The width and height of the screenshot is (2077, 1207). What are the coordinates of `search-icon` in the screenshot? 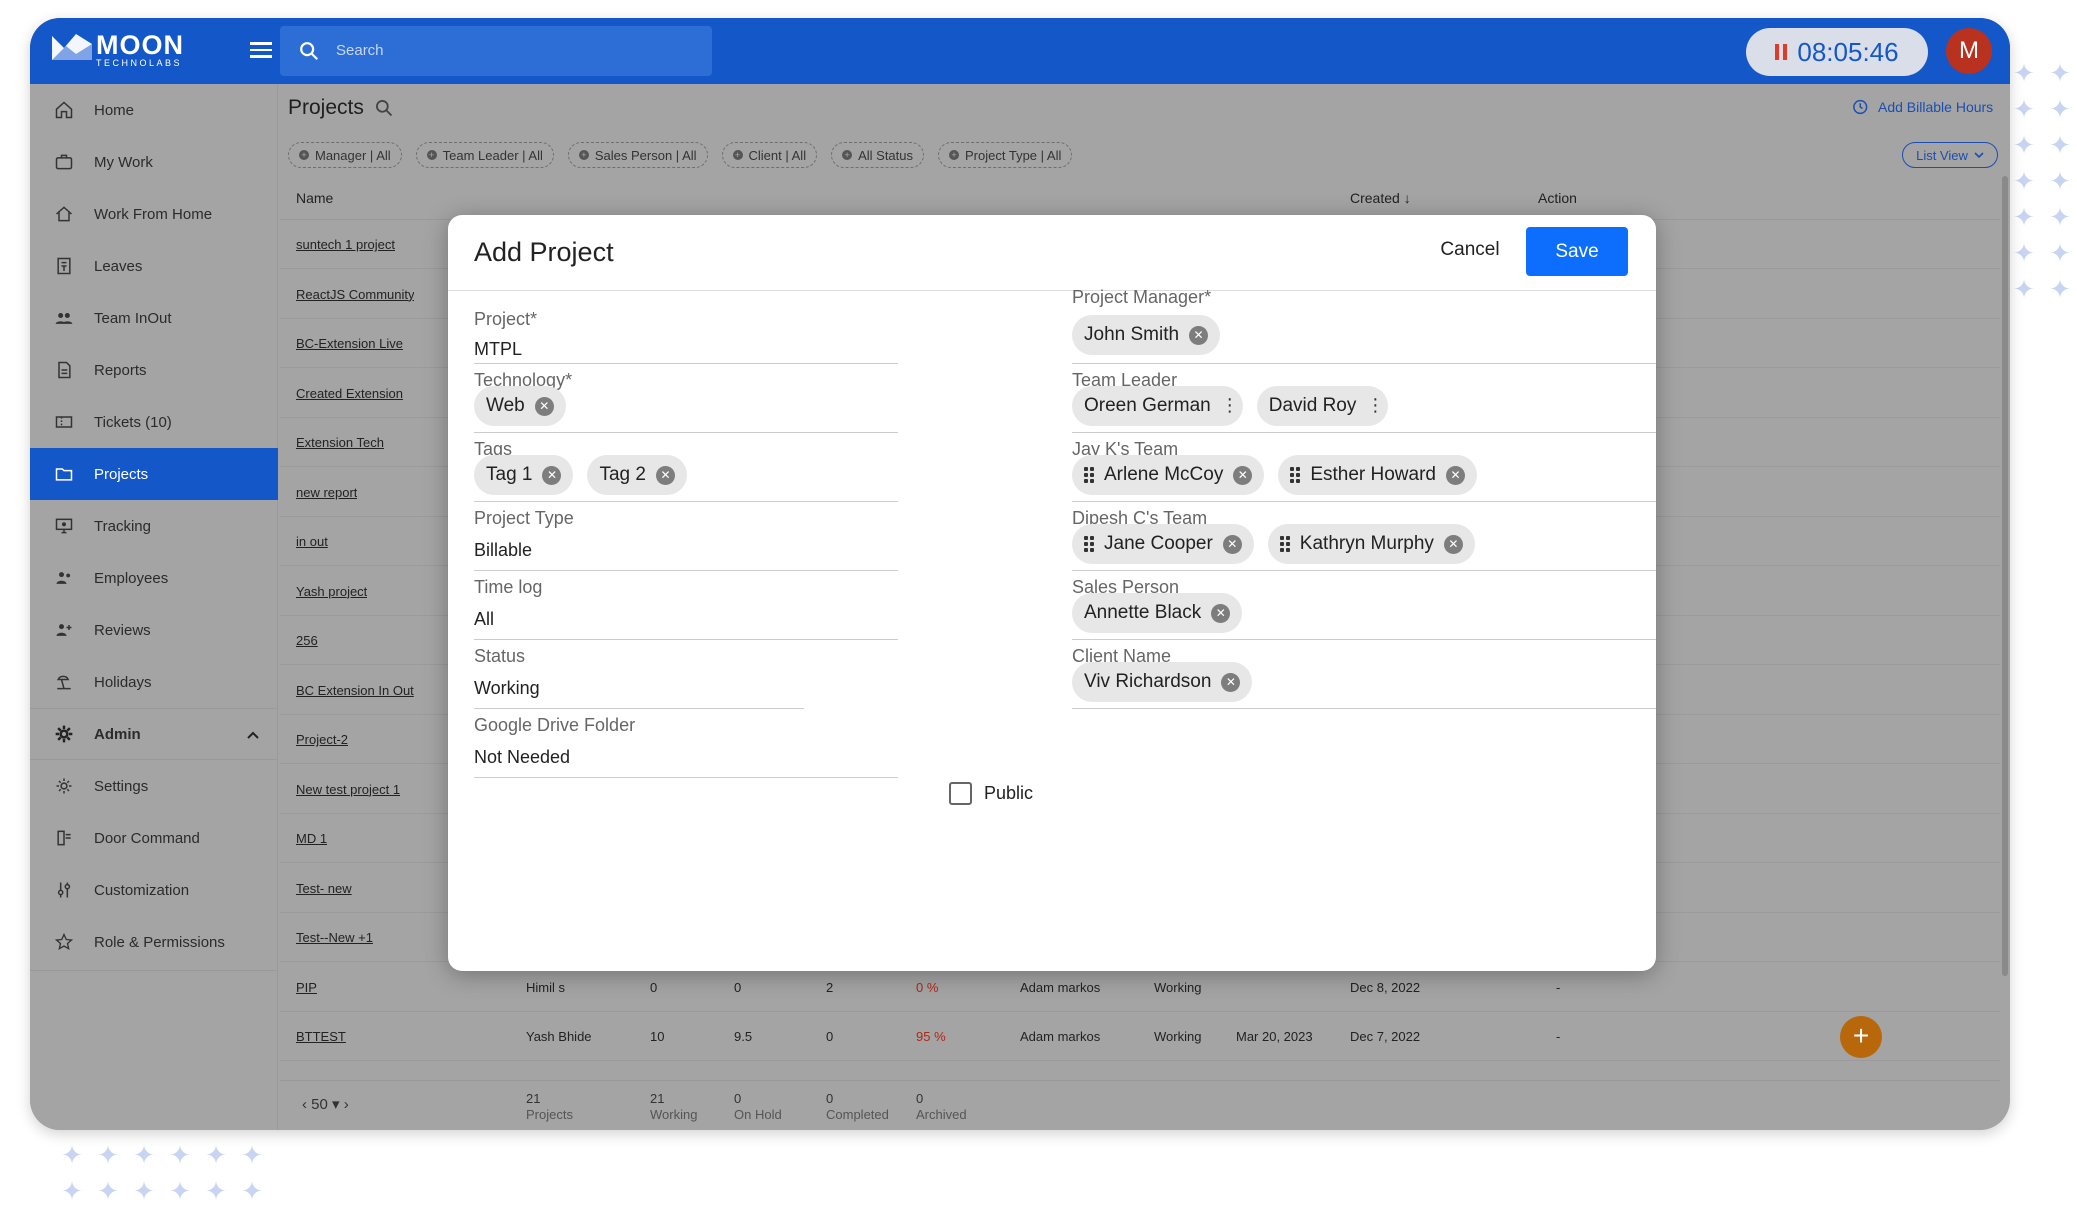 It's located at (384, 108).